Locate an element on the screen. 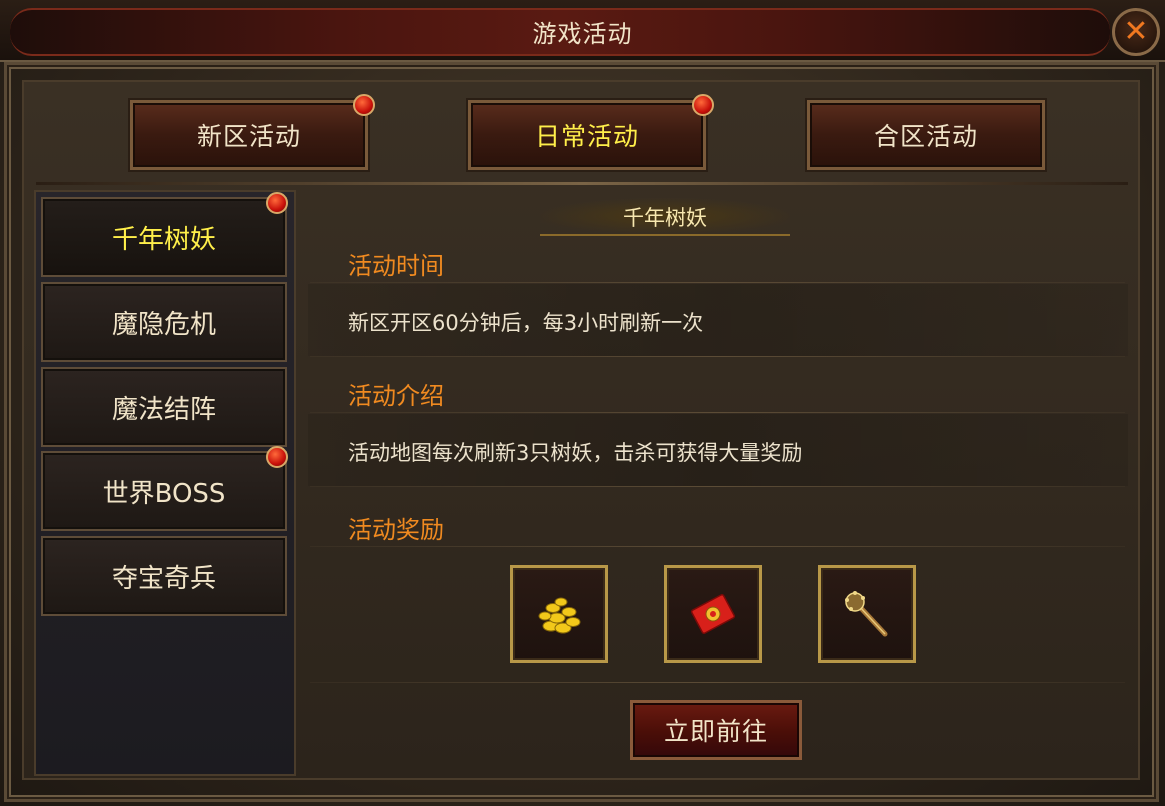  sidebar-item-magic-array: 魔法结阵 is located at coordinates (164, 407).